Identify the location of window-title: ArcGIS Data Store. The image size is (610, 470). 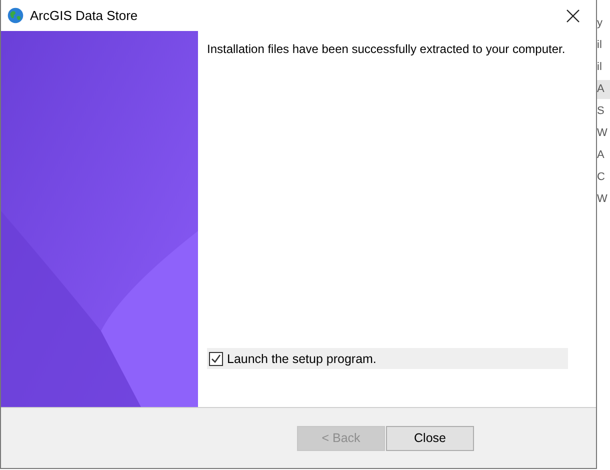
(84, 15).